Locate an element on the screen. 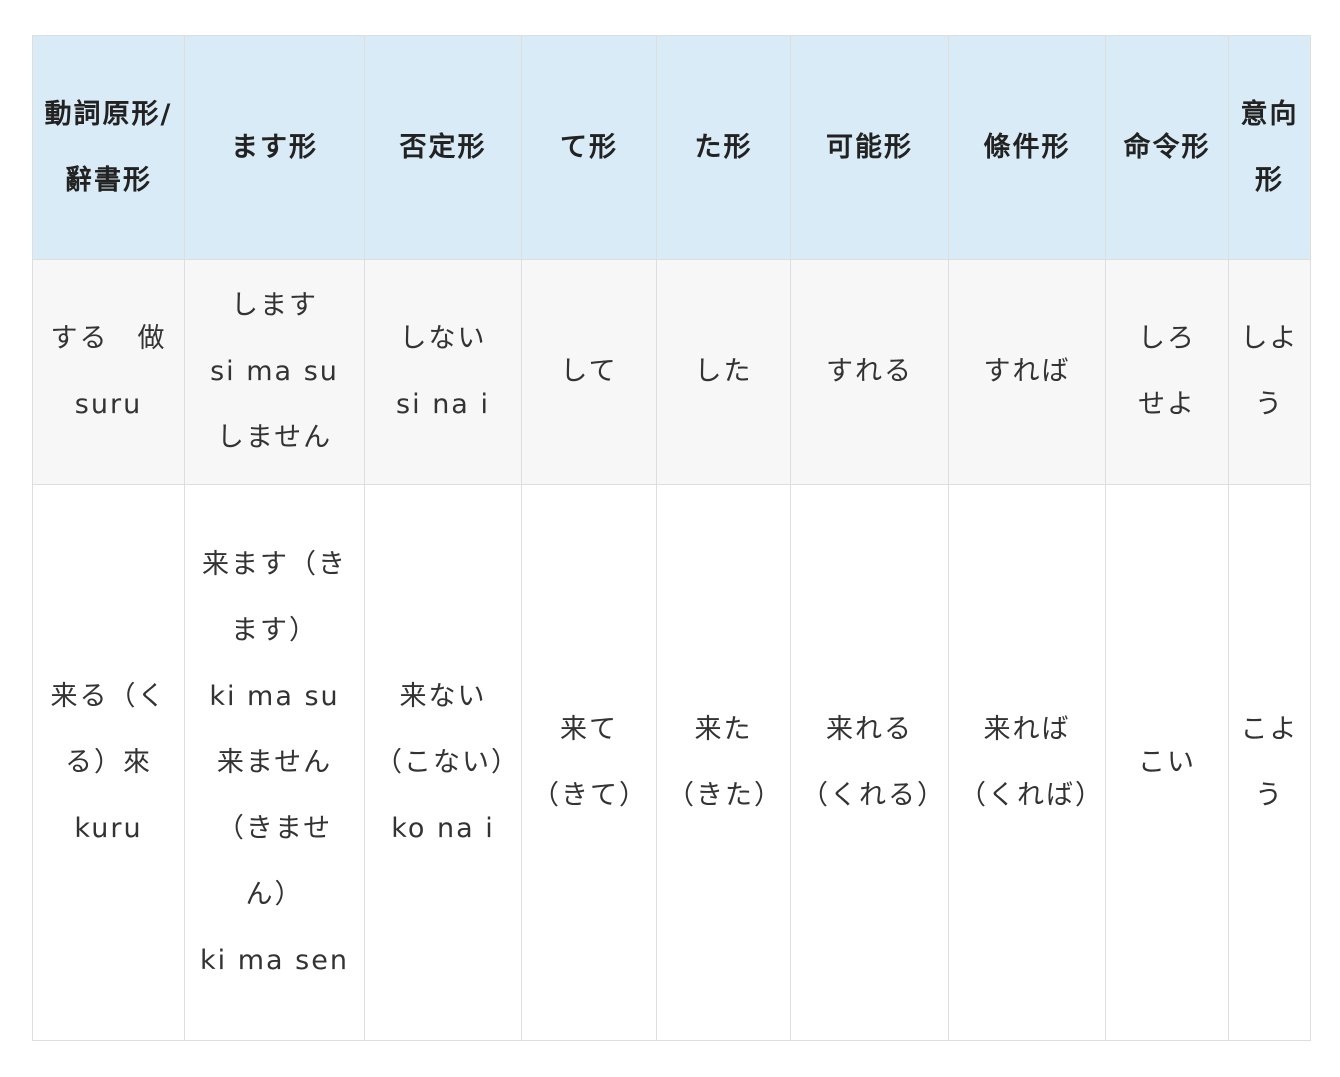 The height and width of the screenshot is (1077, 1340). cell-line: 来ます（きます） is located at coordinates (274, 597).